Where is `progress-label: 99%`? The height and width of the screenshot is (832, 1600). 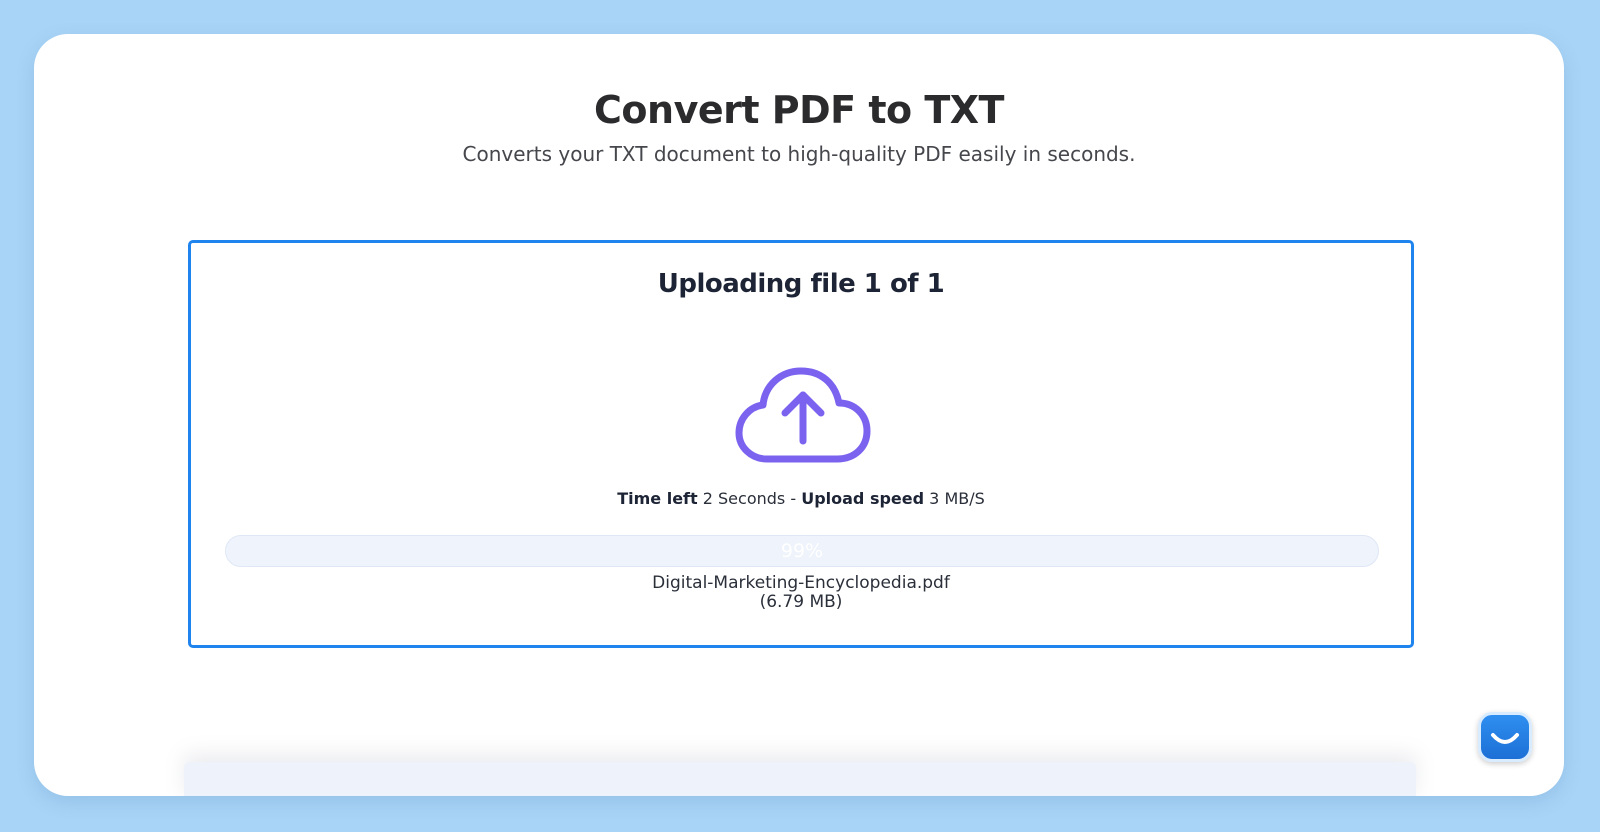
progress-label: 99% is located at coordinates (802, 551).